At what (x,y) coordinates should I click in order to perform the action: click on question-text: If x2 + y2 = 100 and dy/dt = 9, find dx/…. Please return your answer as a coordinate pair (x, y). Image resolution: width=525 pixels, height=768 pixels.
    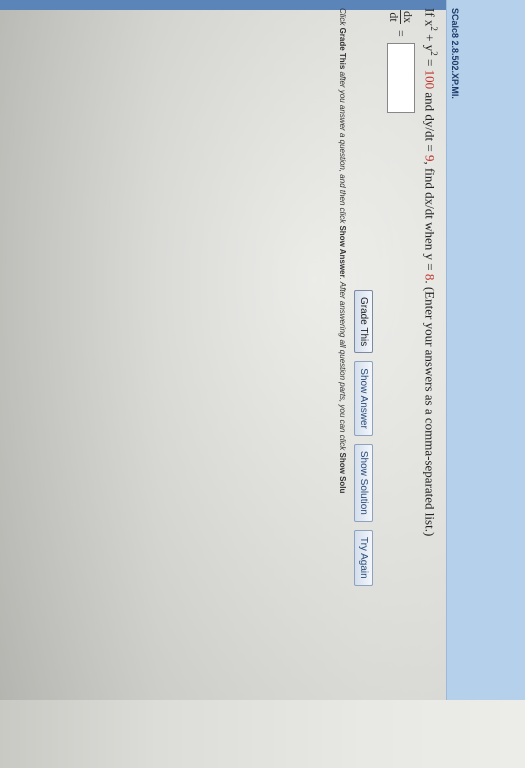
    Looking at the image, I should click on (430, 348).